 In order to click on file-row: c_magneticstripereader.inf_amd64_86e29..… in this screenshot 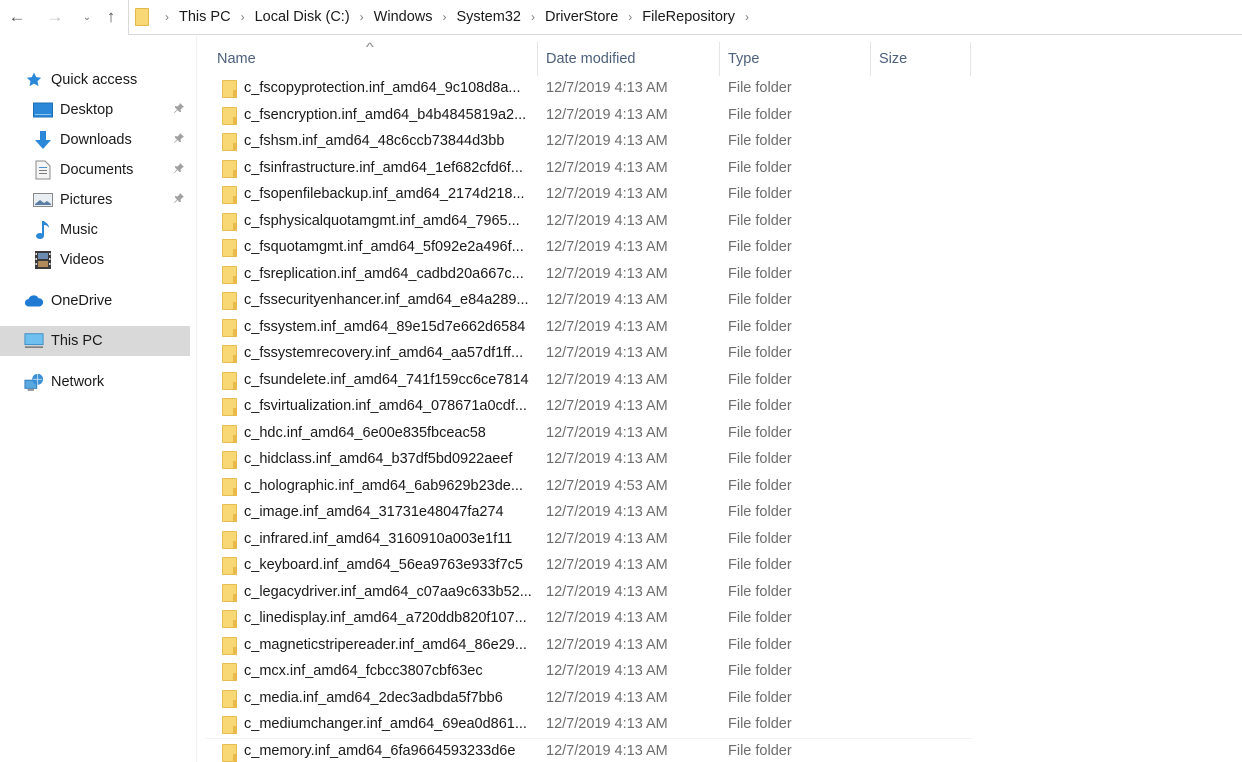, I will do `click(588, 645)`.